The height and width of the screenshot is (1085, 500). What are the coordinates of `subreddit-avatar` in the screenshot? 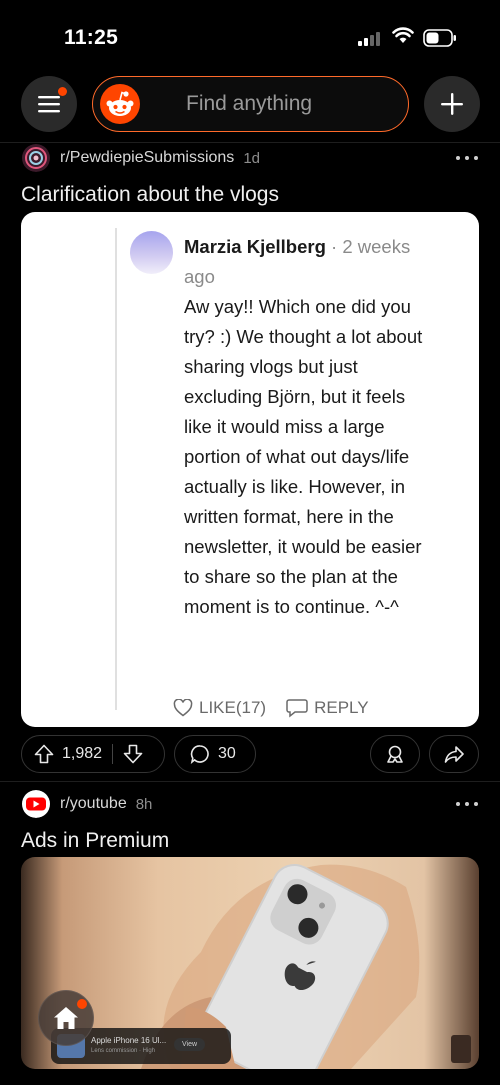 It's located at (36, 158).